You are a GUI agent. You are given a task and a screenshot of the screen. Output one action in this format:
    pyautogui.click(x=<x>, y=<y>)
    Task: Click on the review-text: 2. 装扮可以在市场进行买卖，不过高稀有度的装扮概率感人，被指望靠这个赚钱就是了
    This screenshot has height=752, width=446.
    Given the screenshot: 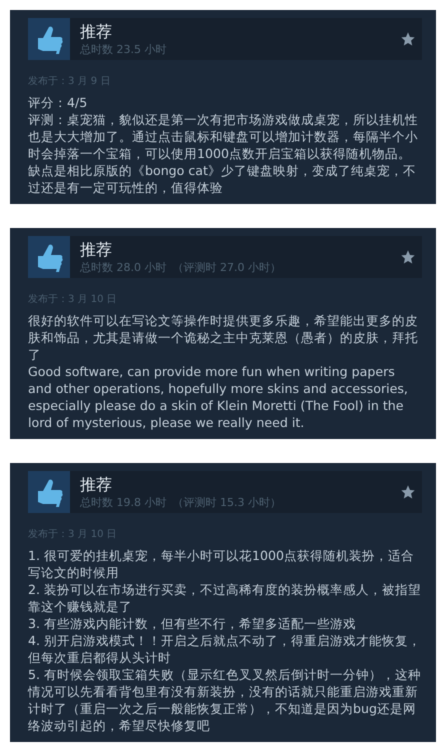 What is the action you would take?
    pyautogui.click(x=225, y=598)
    